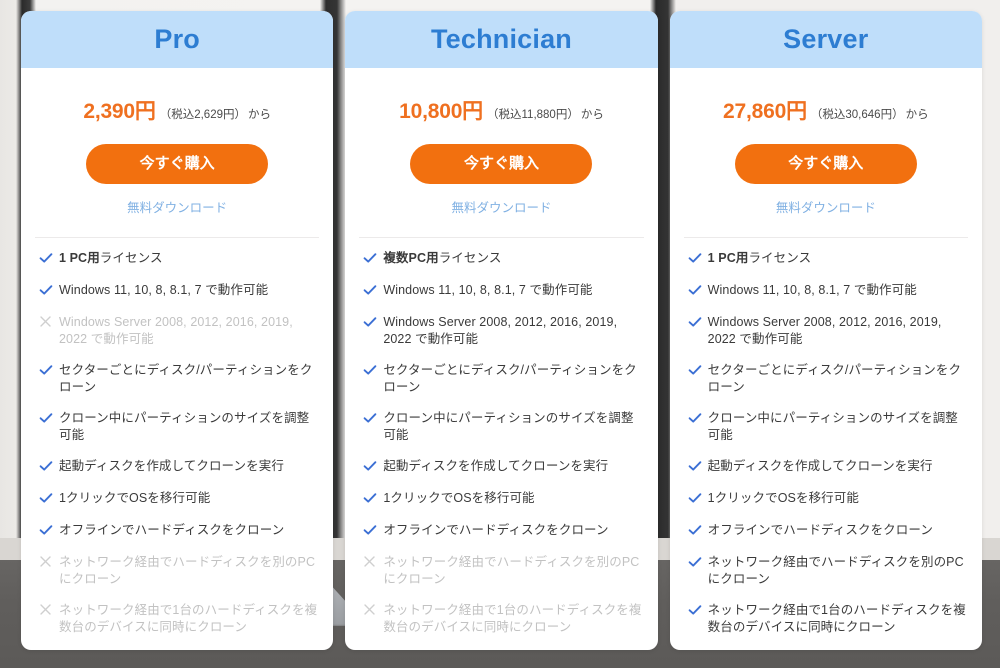 This screenshot has height=668, width=1000. I want to click on card-header: Server, so click(825, 39).